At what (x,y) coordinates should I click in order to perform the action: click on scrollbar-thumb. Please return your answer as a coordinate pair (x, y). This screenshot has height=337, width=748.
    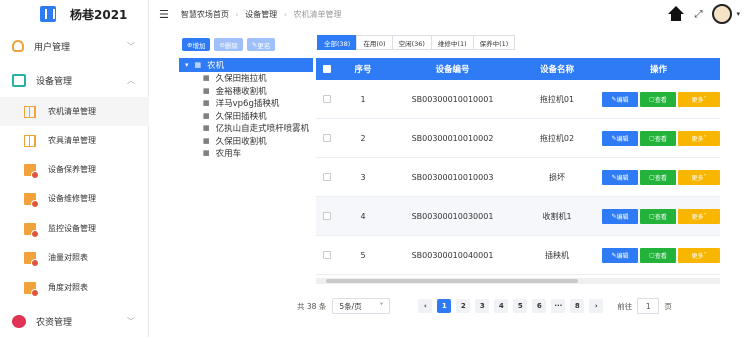
    Looking at the image, I should click on (452, 281).